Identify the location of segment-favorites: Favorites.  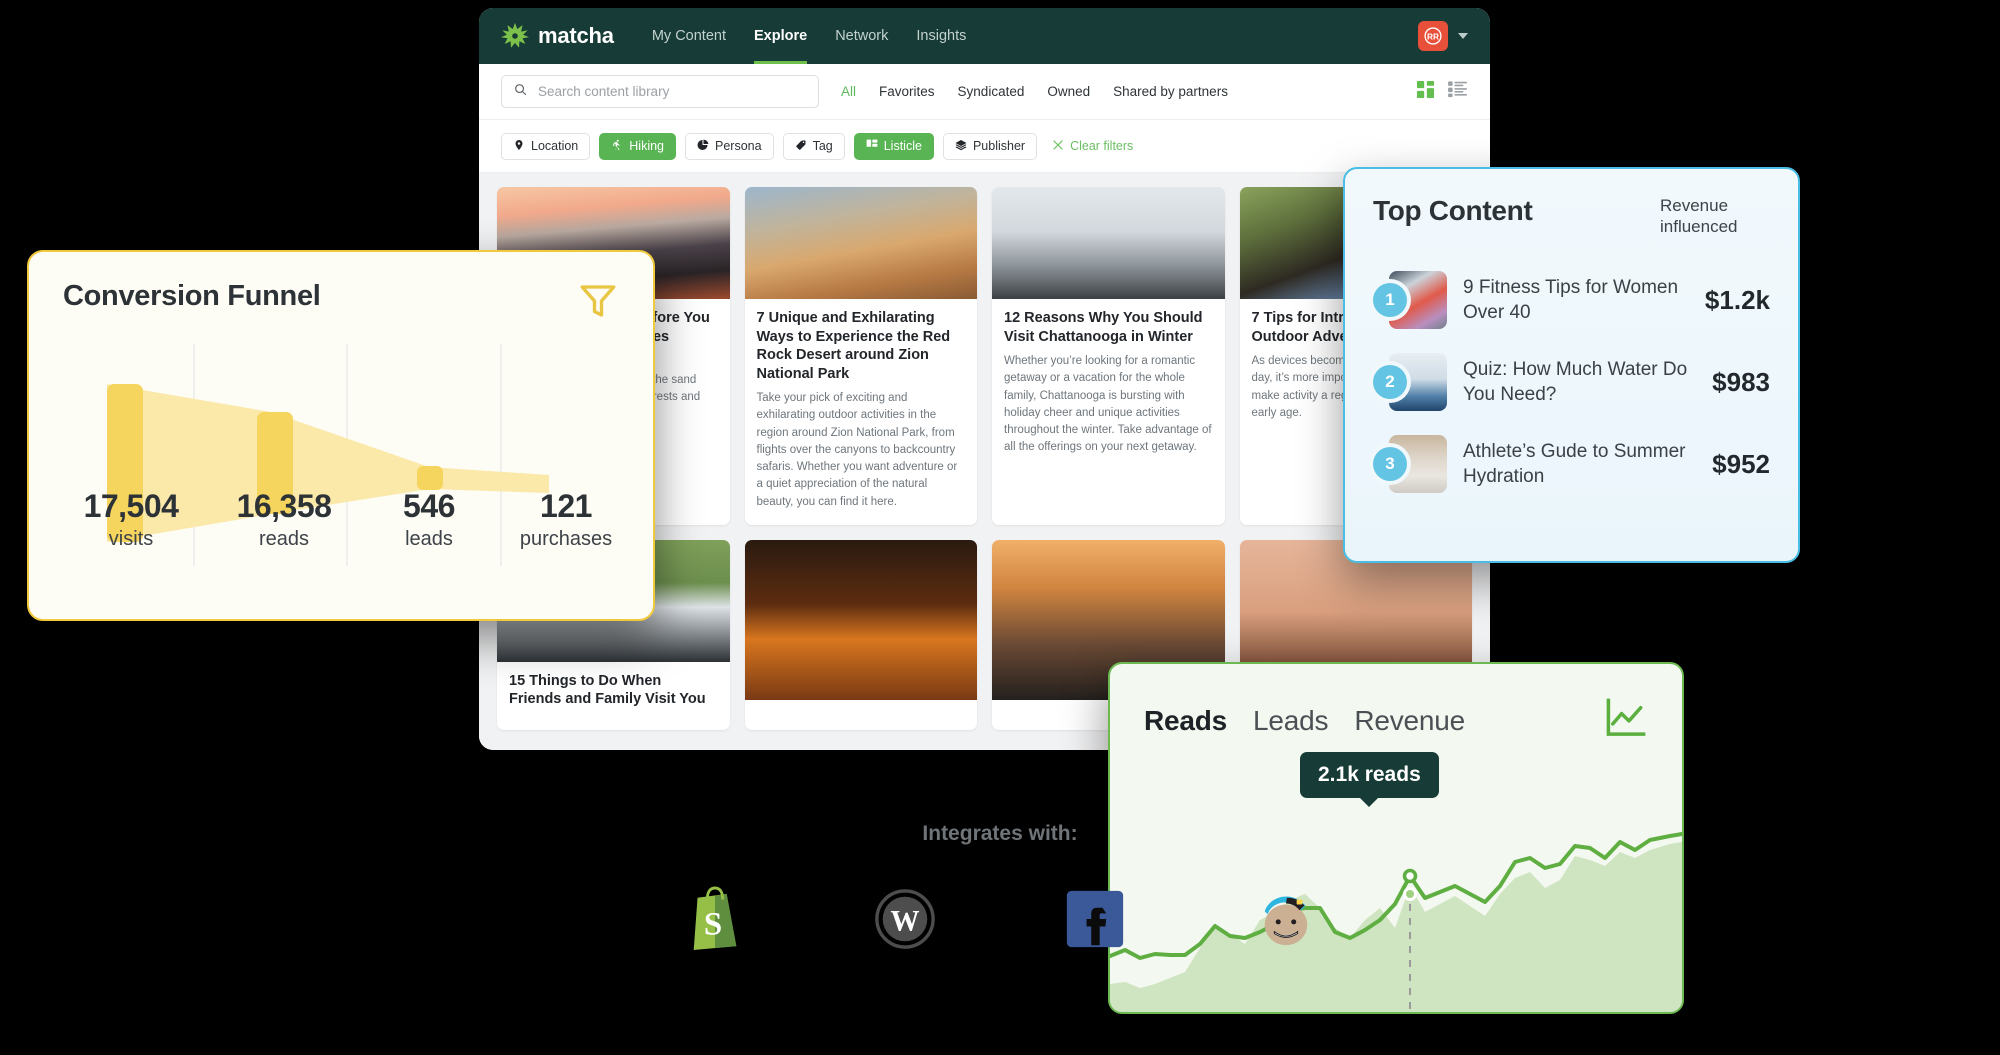
(907, 91).